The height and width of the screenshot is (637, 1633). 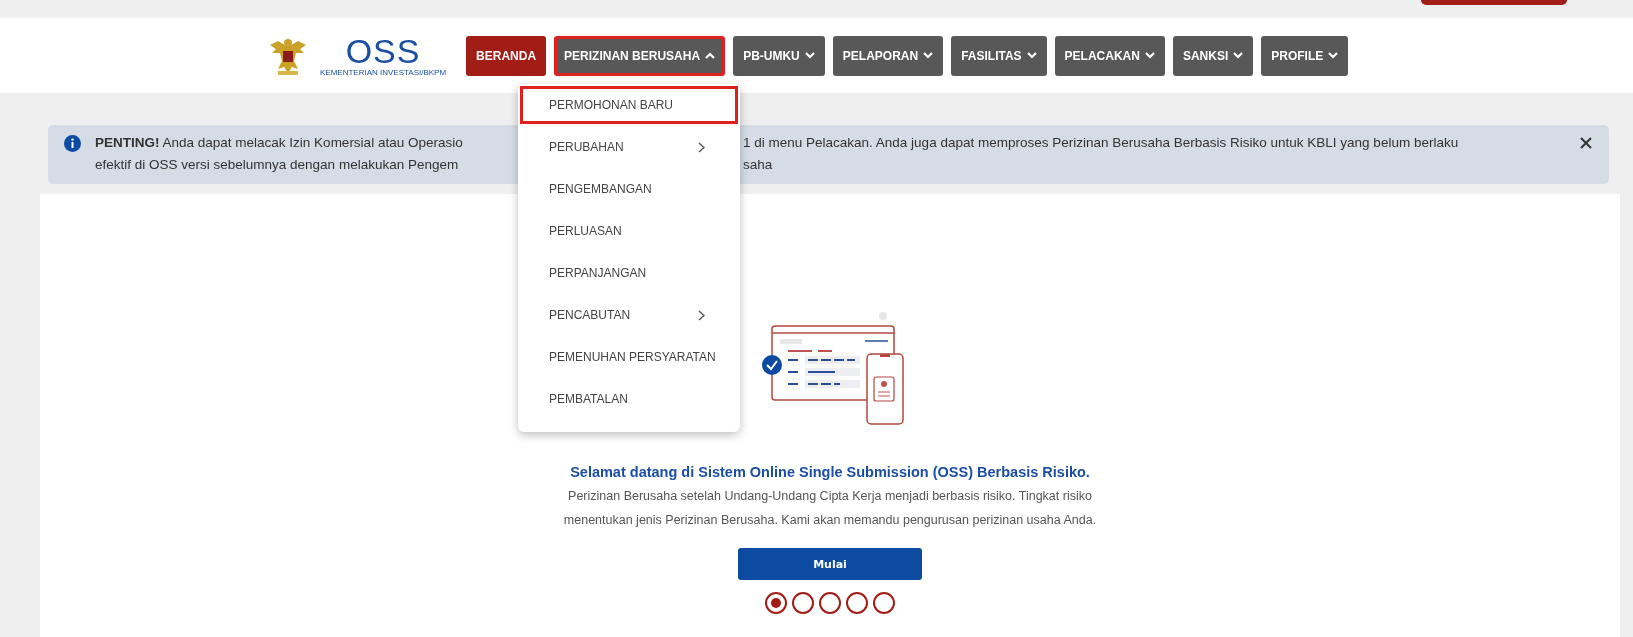 I want to click on menu-item: PENGEMBANGAN, so click(x=629, y=189).